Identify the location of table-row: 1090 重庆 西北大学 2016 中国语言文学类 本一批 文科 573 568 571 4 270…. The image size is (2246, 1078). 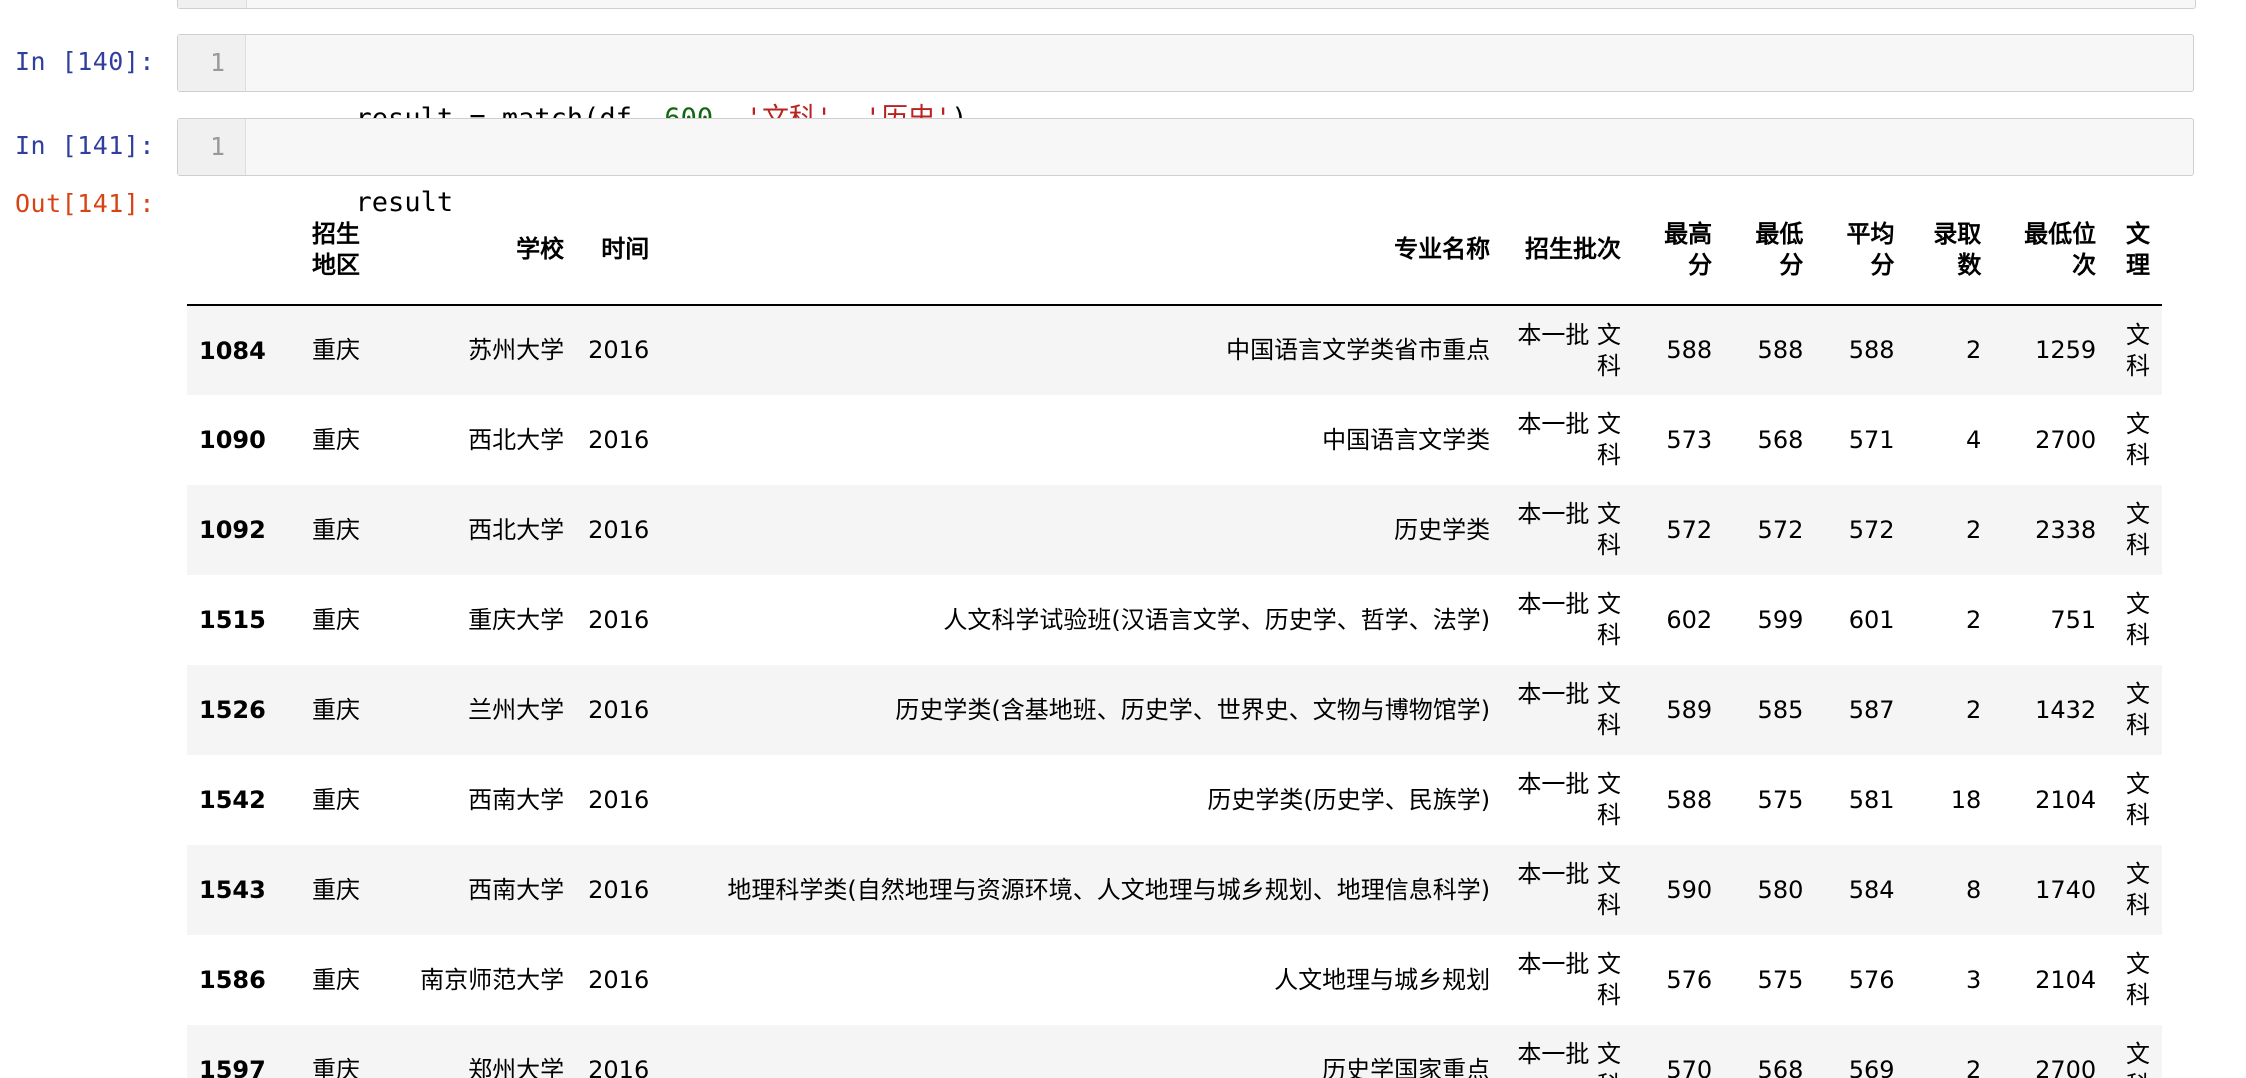
(1174, 440).